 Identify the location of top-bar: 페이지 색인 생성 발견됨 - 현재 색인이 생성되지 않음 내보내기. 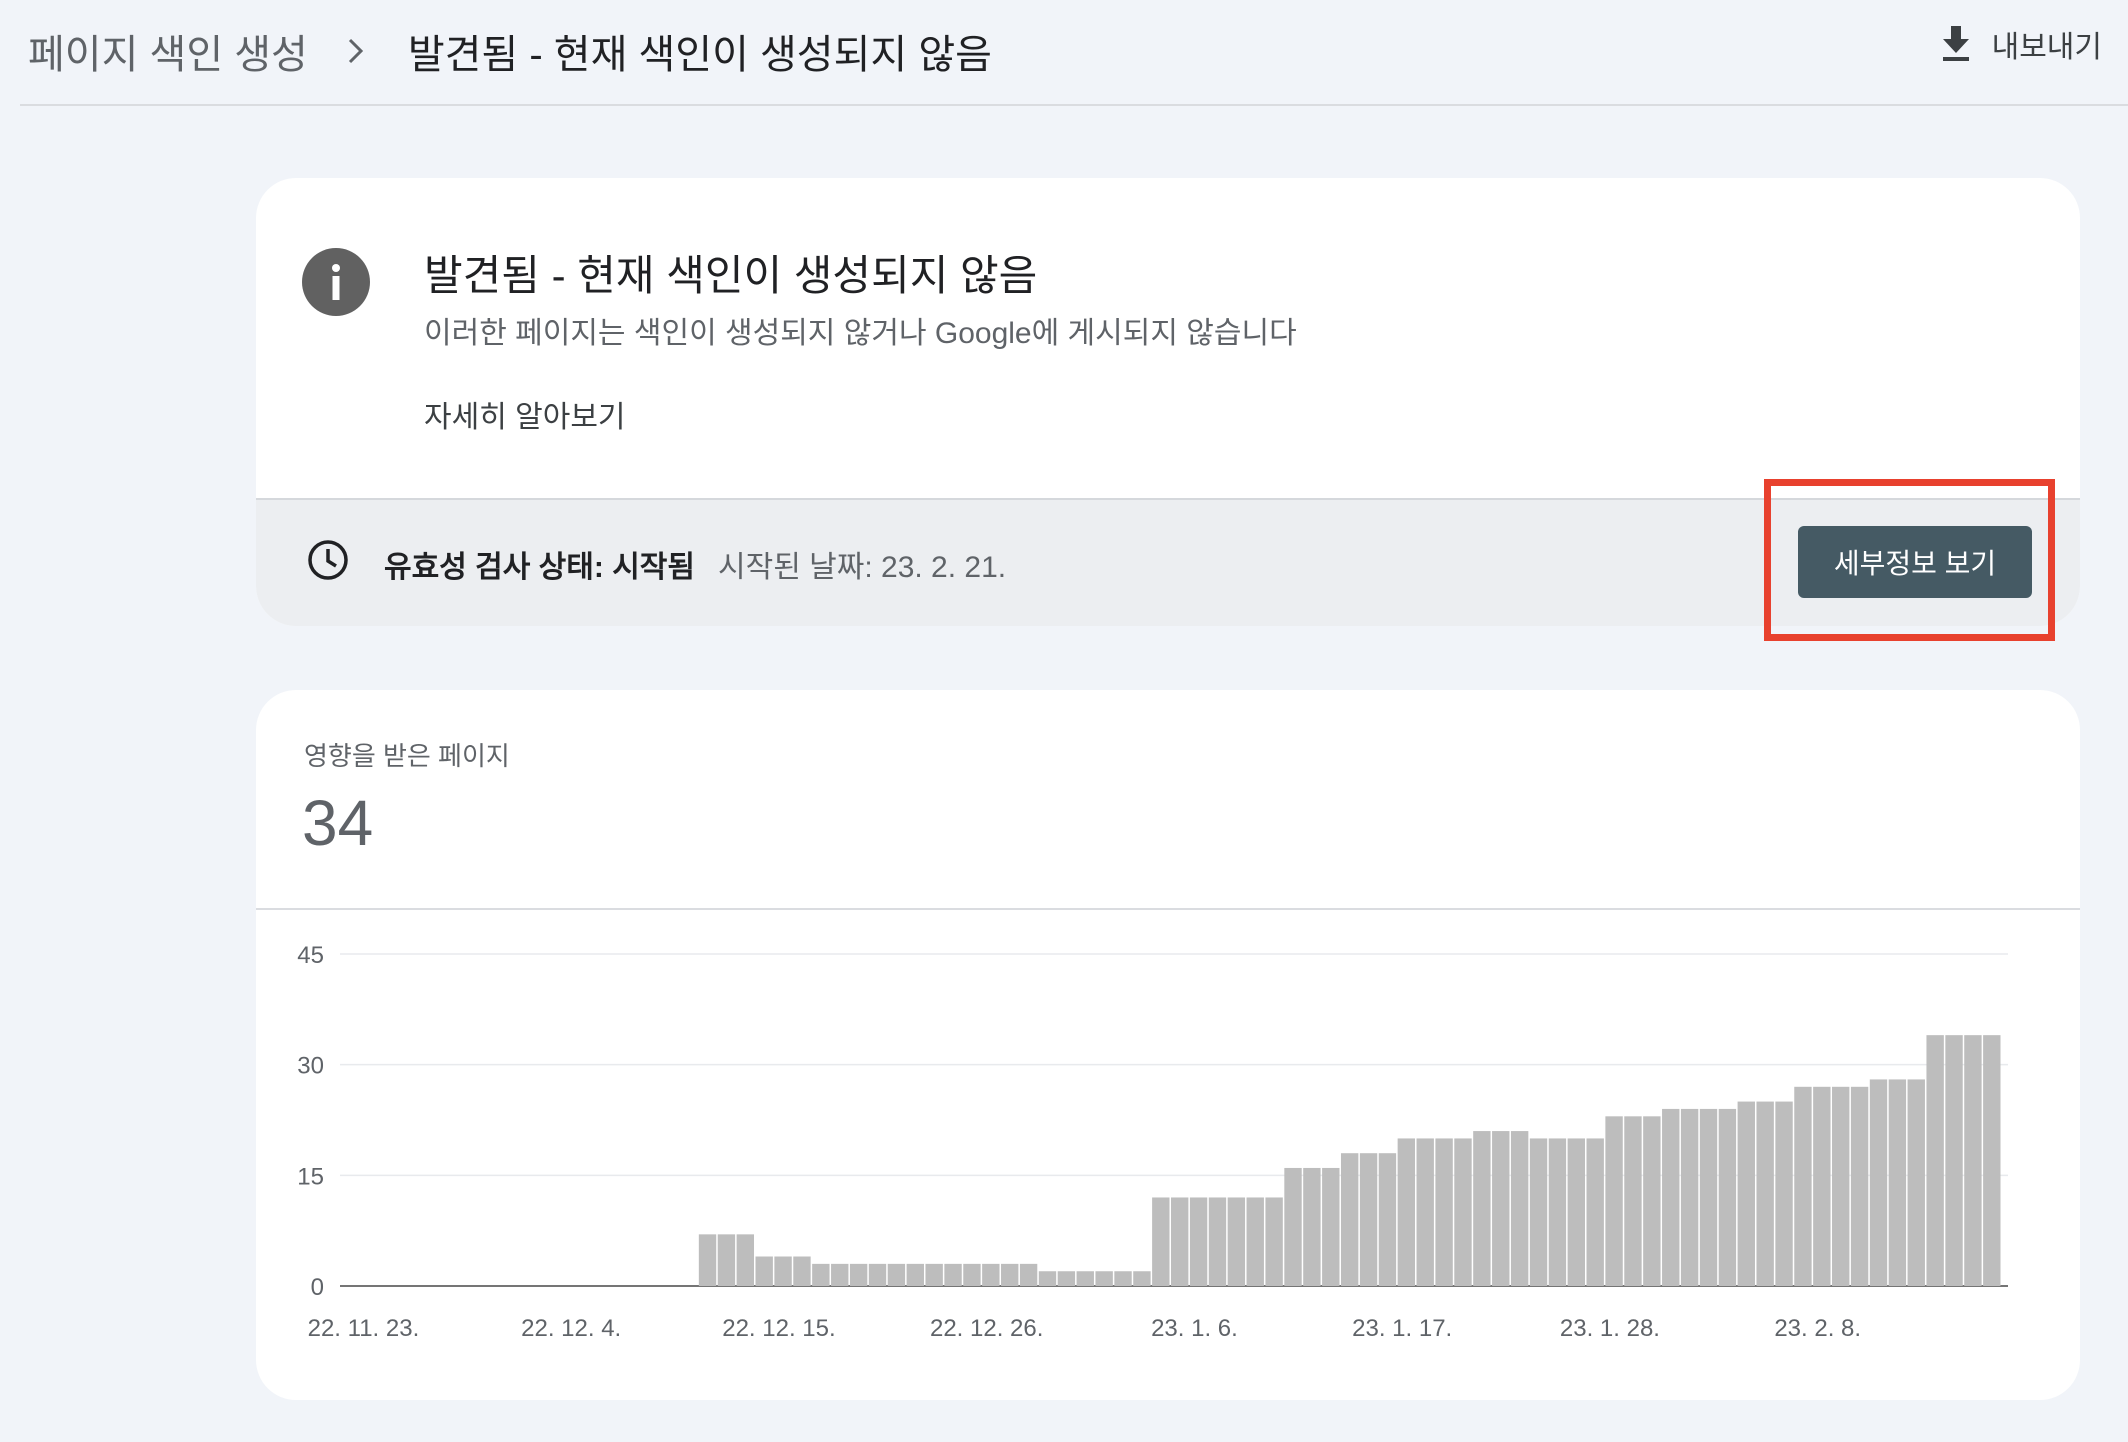
(1074, 53).